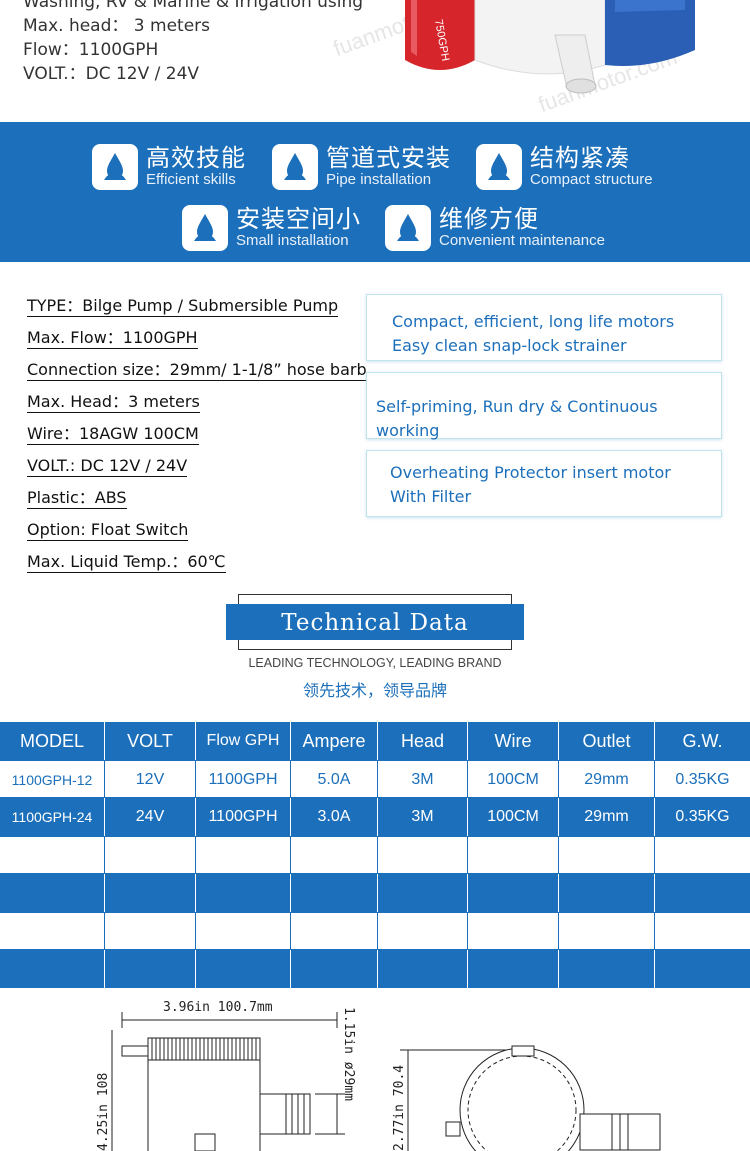 The width and height of the screenshot is (750, 1151). What do you see at coordinates (113, 434) in the screenshot?
I see `spec-item: Wire：18AGW 100CM` at bounding box center [113, 434].